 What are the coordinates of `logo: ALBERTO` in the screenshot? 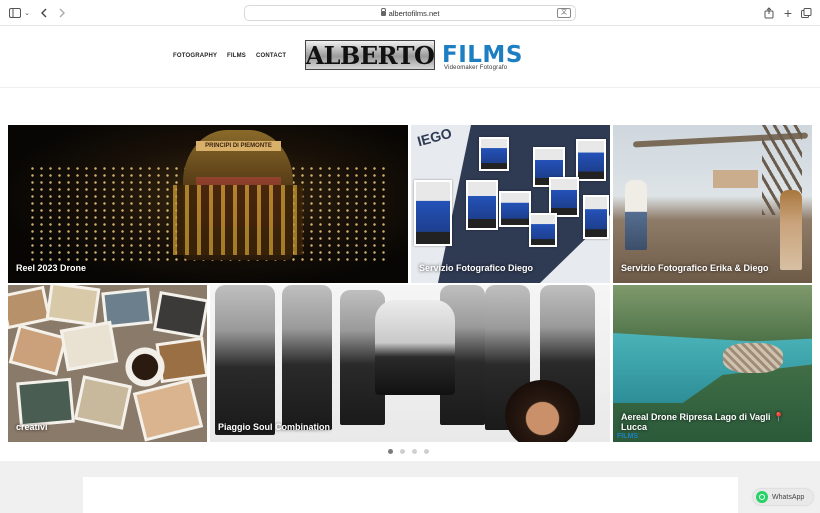 It's located at (370, 55).